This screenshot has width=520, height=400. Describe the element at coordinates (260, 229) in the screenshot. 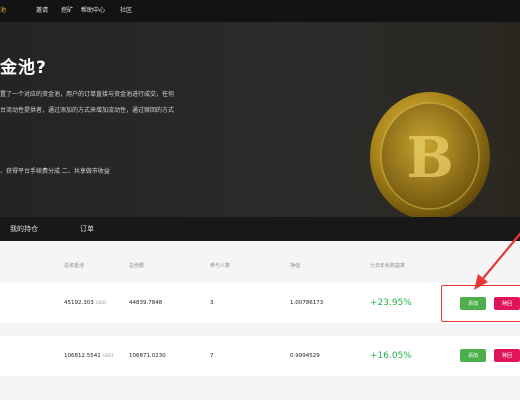

I see `tab-bar: 我的持仓 订单` at that location.